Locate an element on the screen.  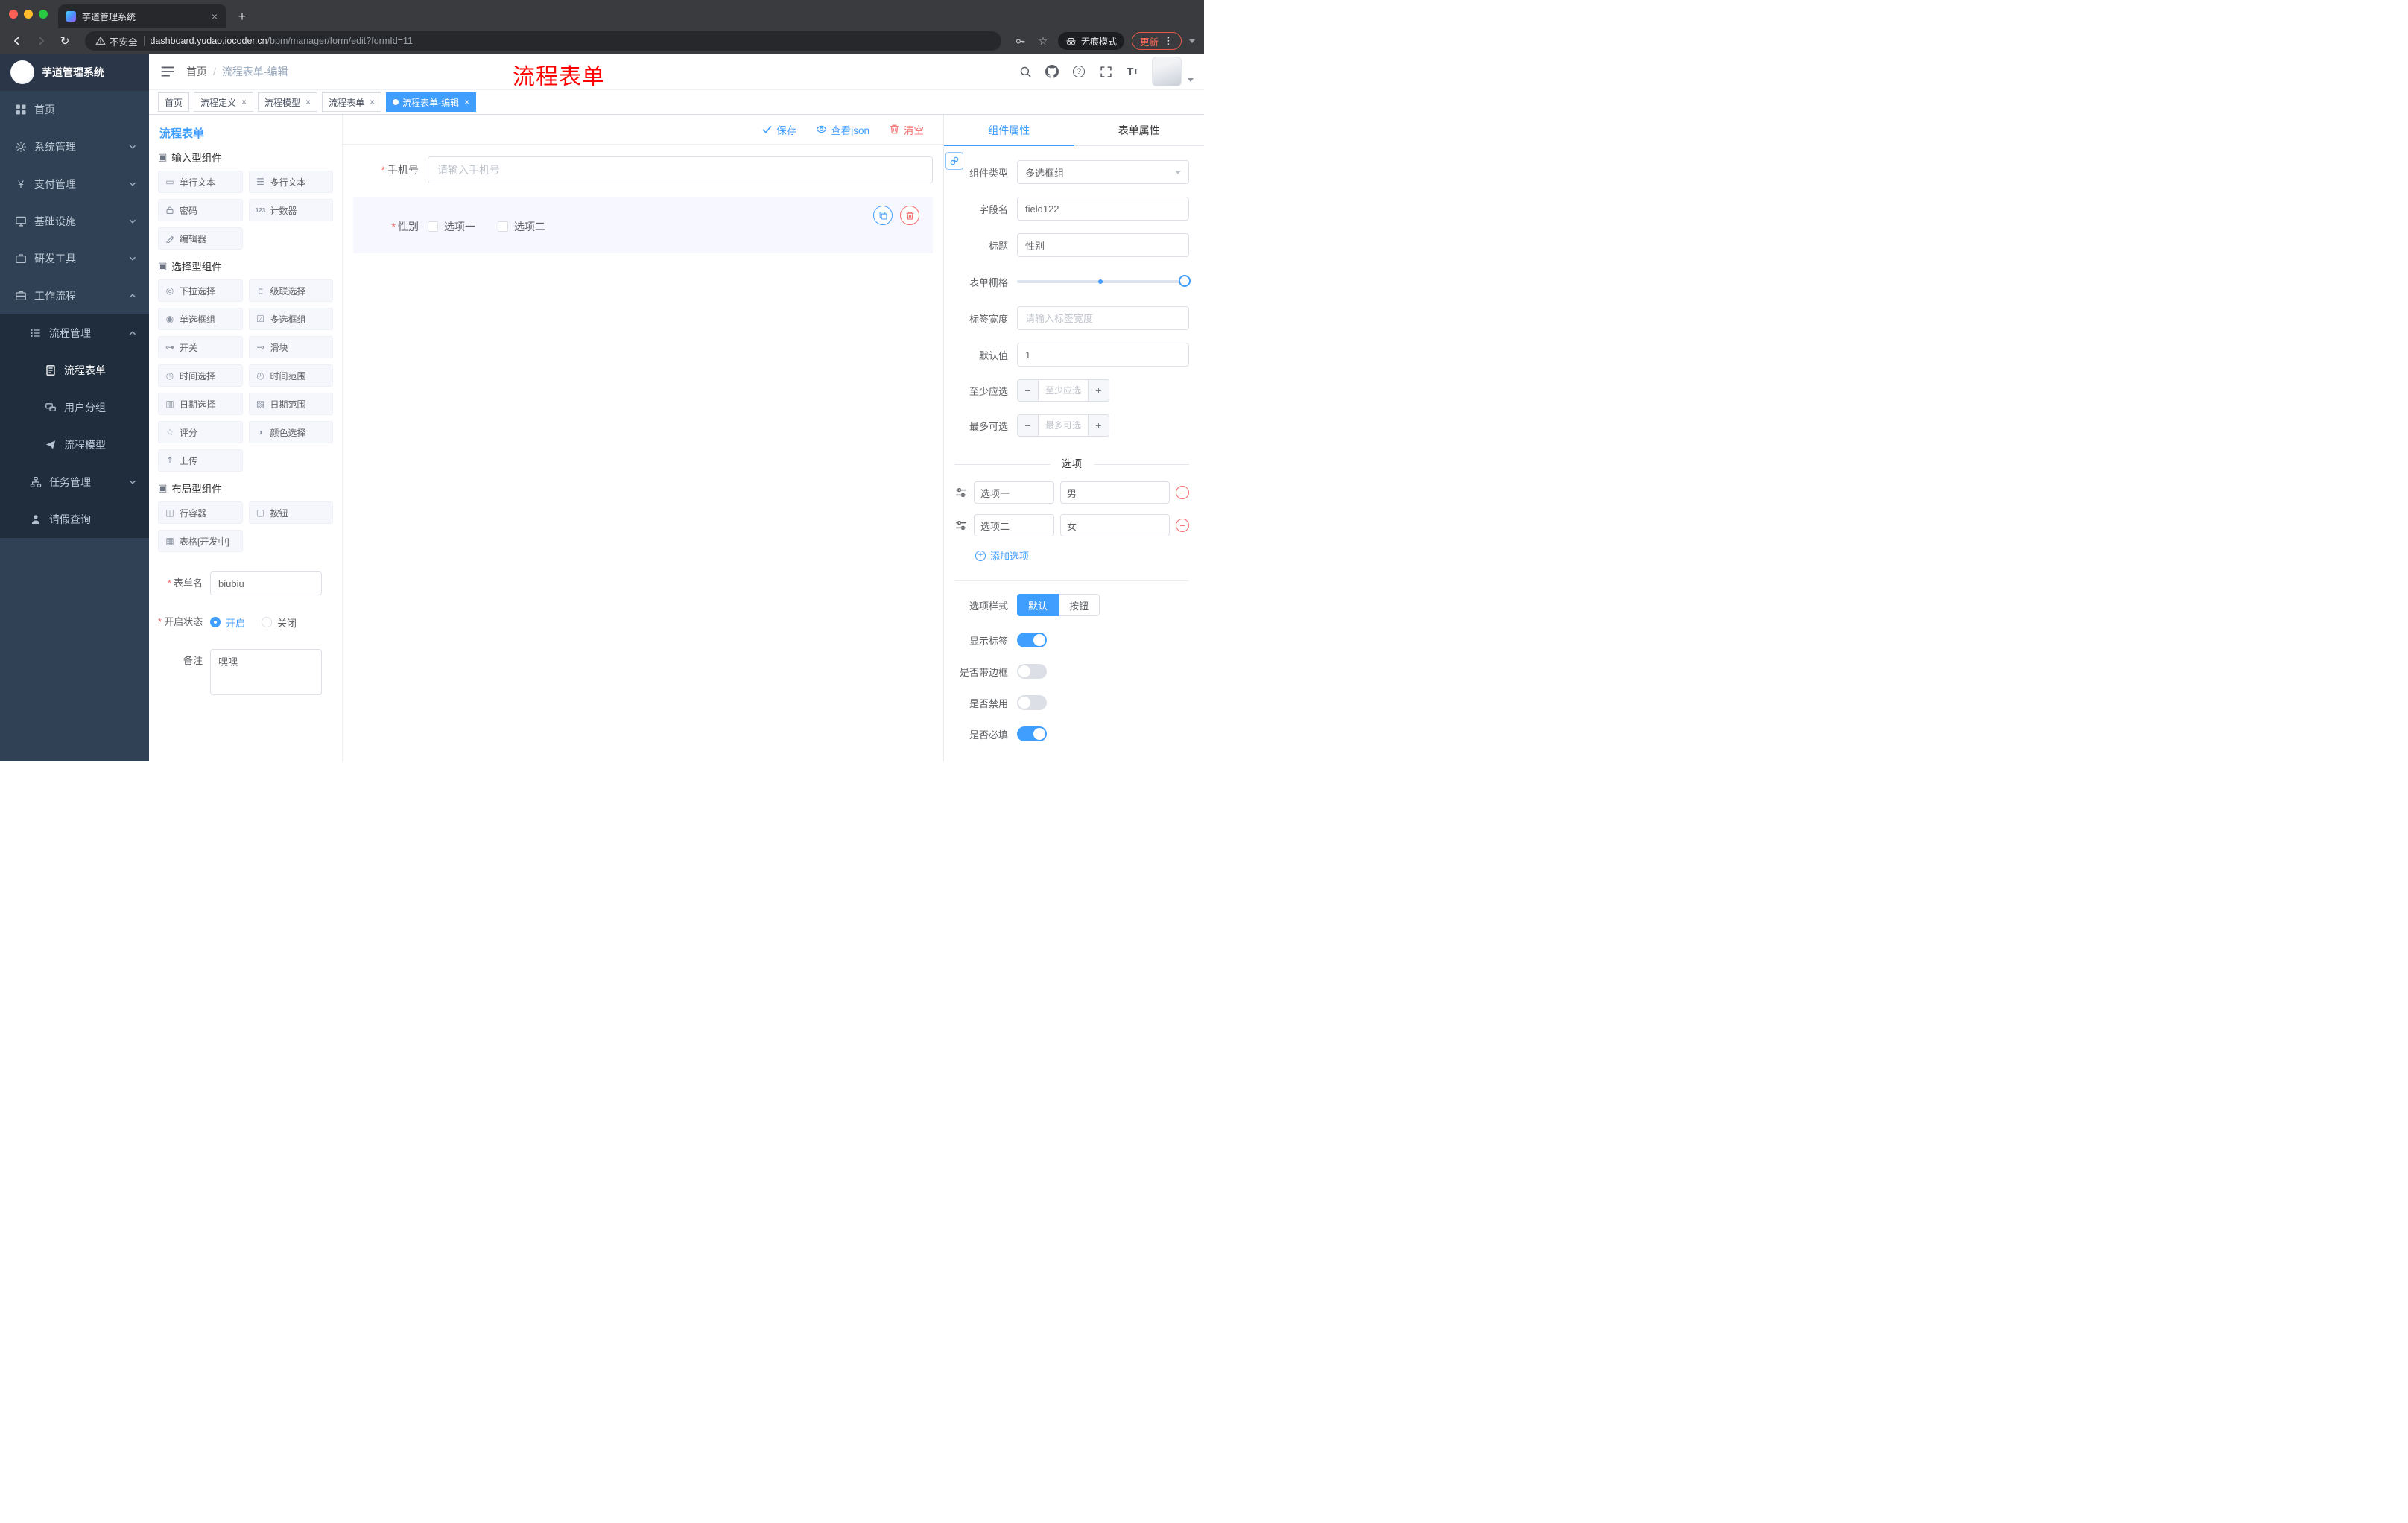
component-type-select: 多选框组 is located at coordinates (1103, 172).